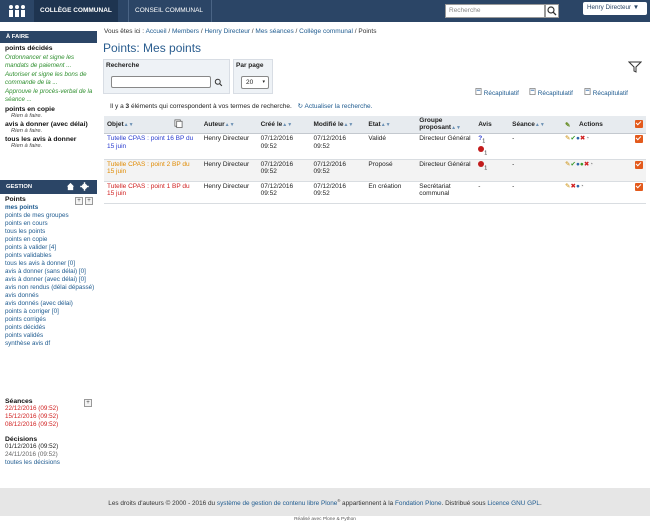 This screenshot has width=650, height=525. I want to click on gestion-header: GESTION, so click(48, 187).